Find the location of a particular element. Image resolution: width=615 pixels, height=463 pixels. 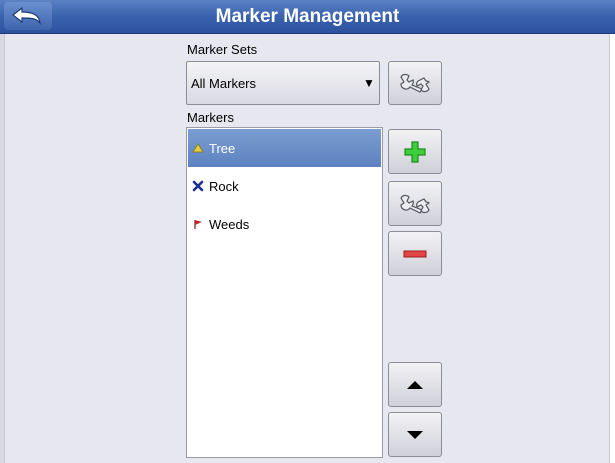

title-bar: Marker Management is located at coordinates (307, 17).